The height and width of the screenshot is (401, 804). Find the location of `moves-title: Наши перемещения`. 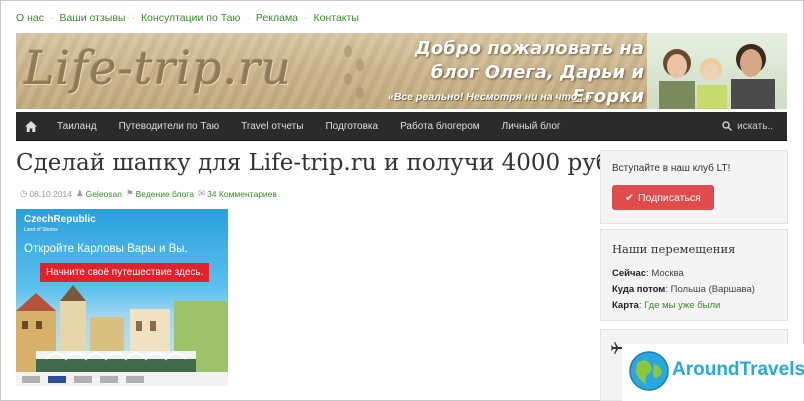

moves-title: Наши перемещения is located at coordinates (674, 249).